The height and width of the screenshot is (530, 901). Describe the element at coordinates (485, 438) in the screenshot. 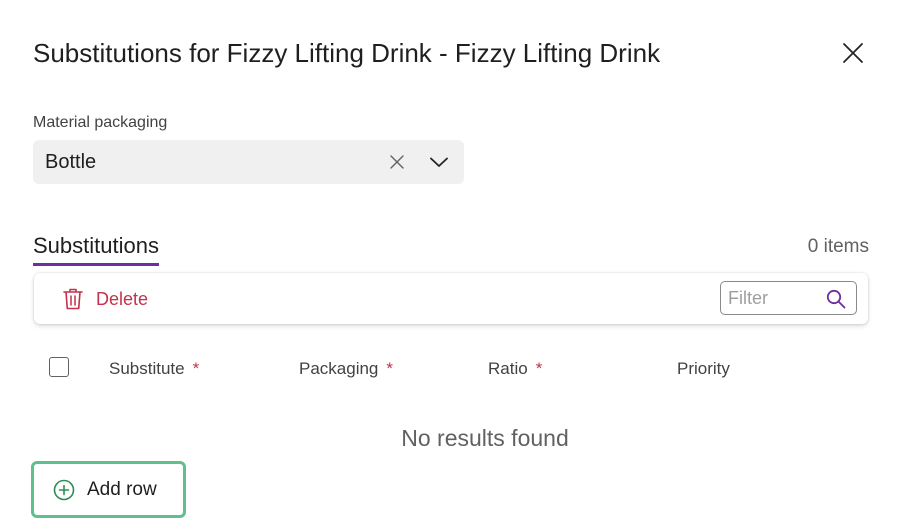

I see `empty-state-message: No results found` at that location.